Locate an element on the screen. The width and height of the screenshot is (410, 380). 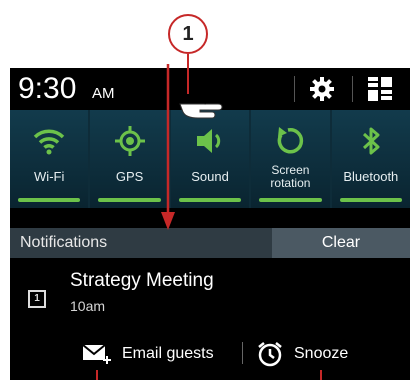
toggle-label-line1: Screen is located at coordinates (290, 170).